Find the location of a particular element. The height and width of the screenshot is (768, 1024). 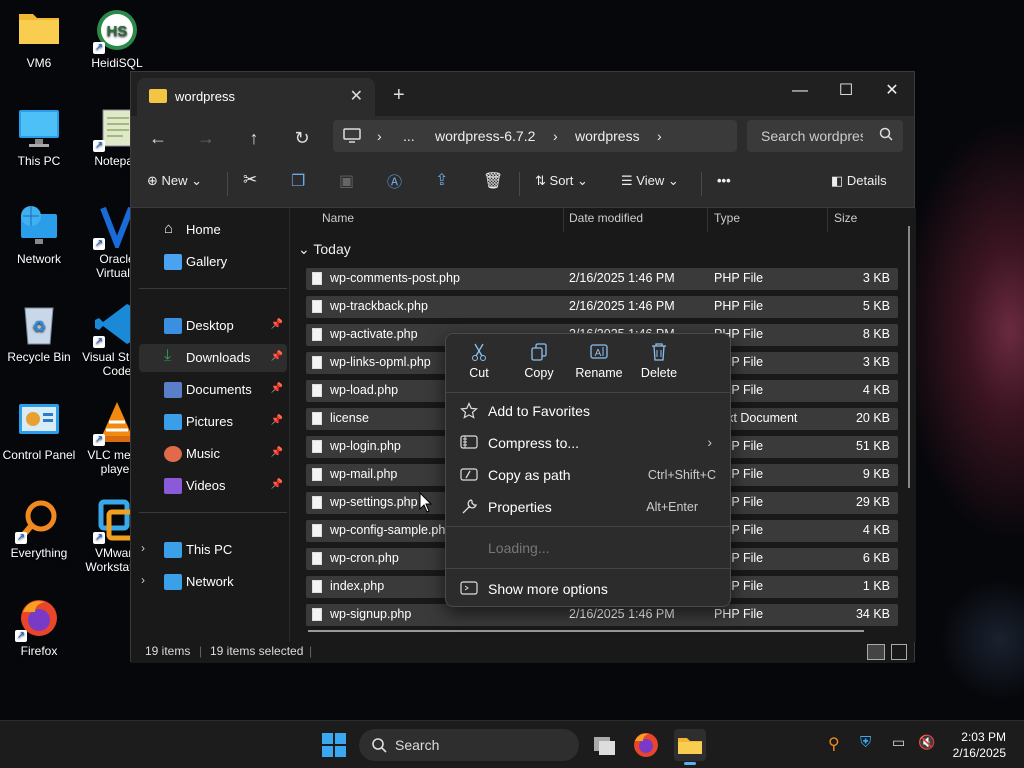

nav-item-documents: Documents 📌 is located at coordinates (213, 390).